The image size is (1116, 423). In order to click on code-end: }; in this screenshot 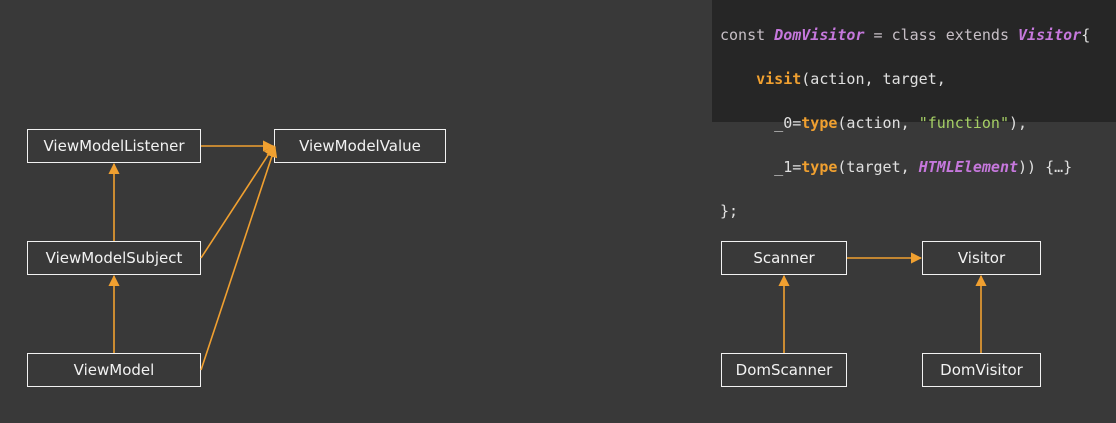, I will do `click(729, 211)`.